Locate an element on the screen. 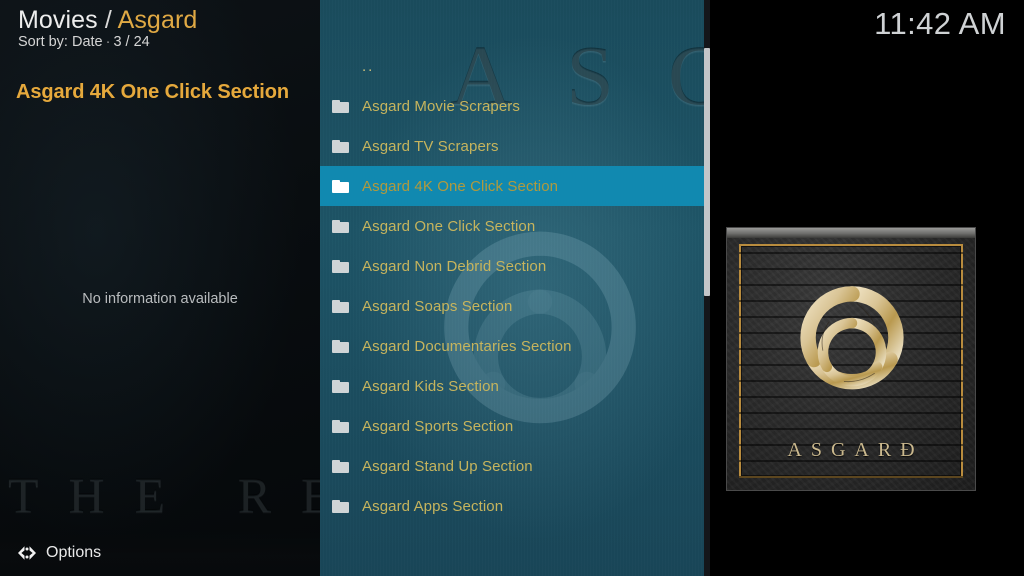  breadcrumb: Movies / Asgard is located at coordinates (107, 20).